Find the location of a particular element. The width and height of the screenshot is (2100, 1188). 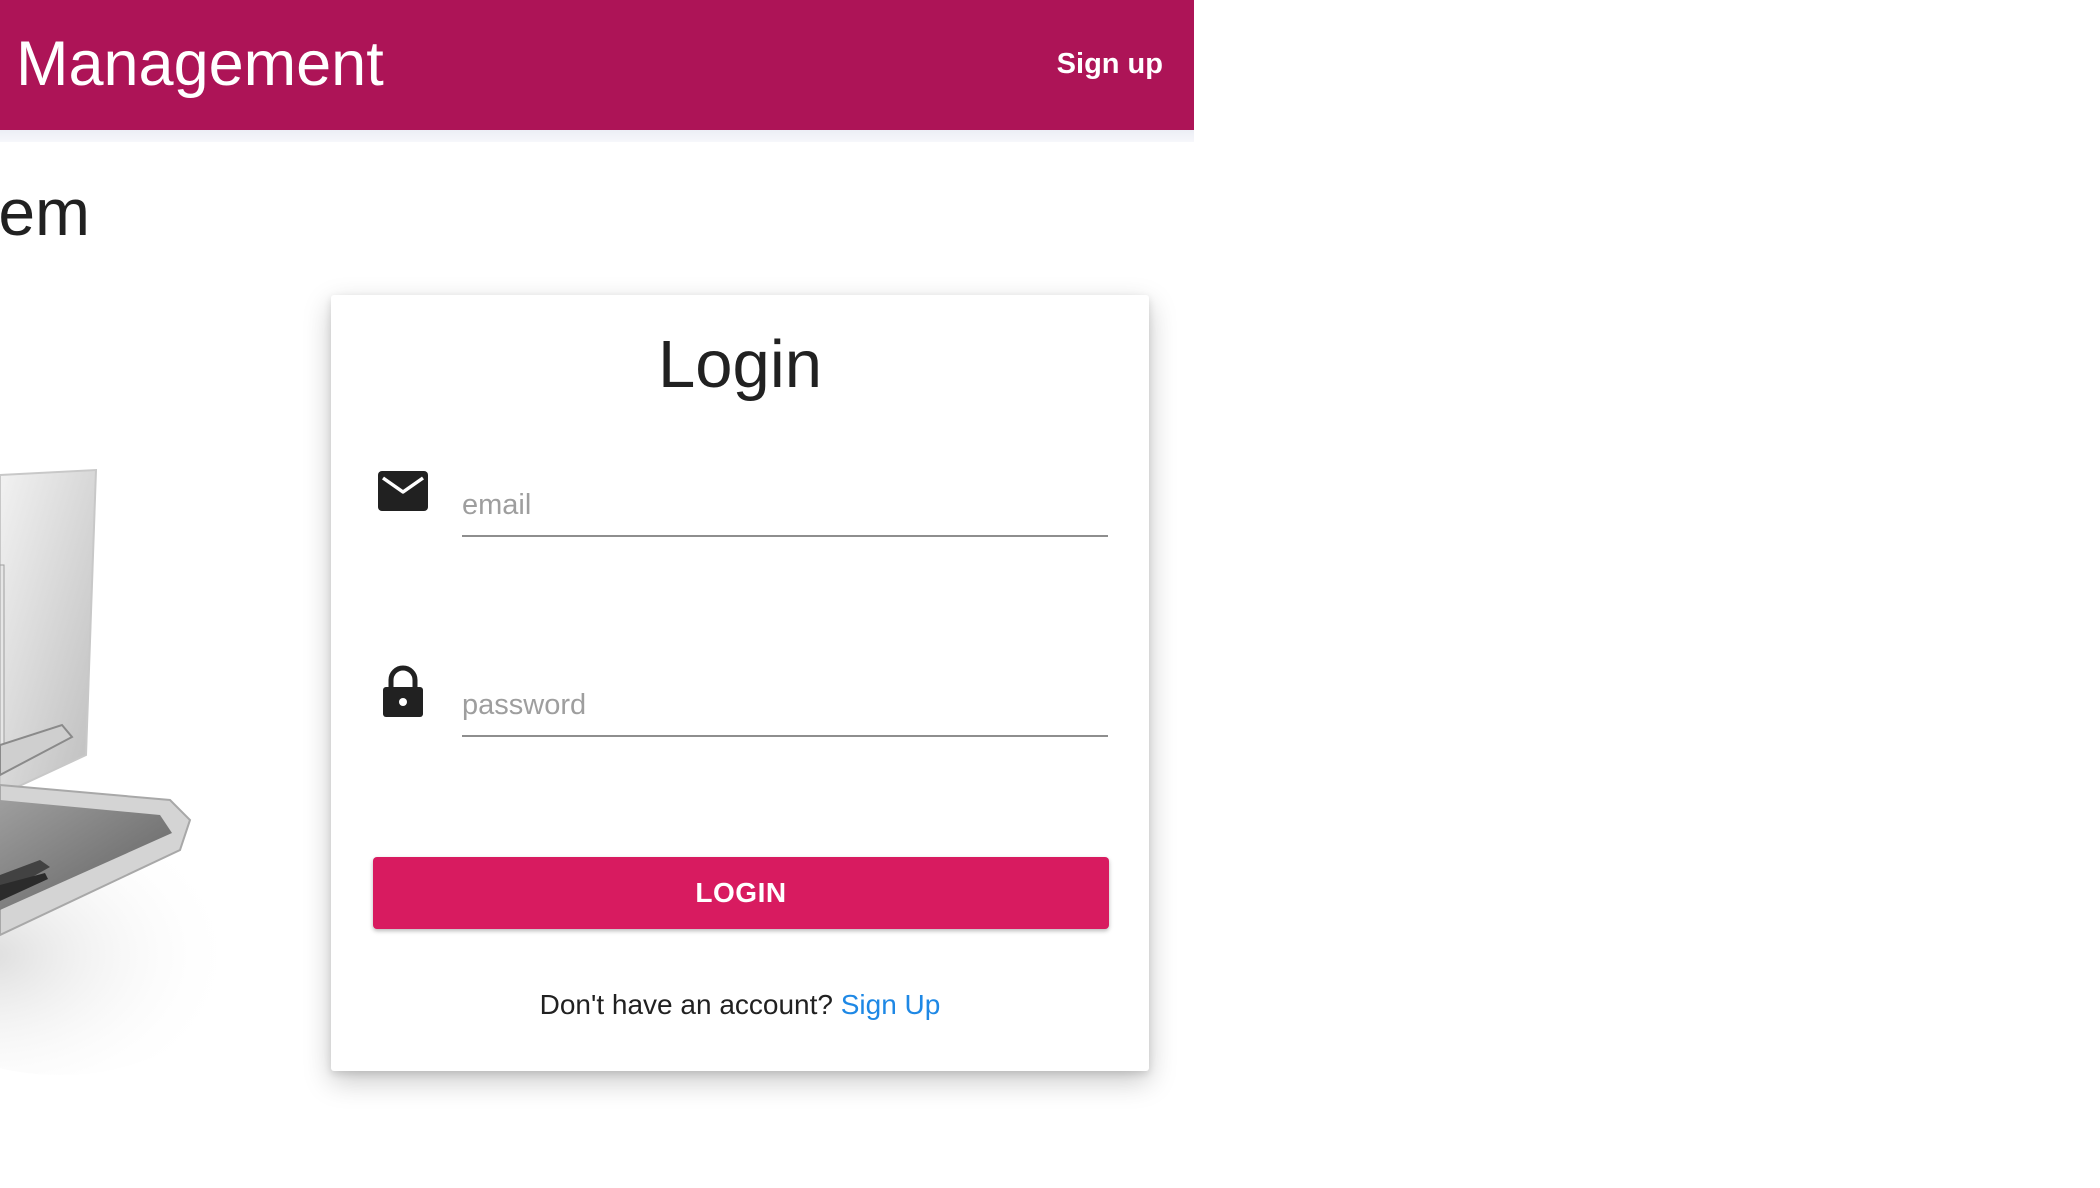

page-heading: em is located at coordinates (45, 212).